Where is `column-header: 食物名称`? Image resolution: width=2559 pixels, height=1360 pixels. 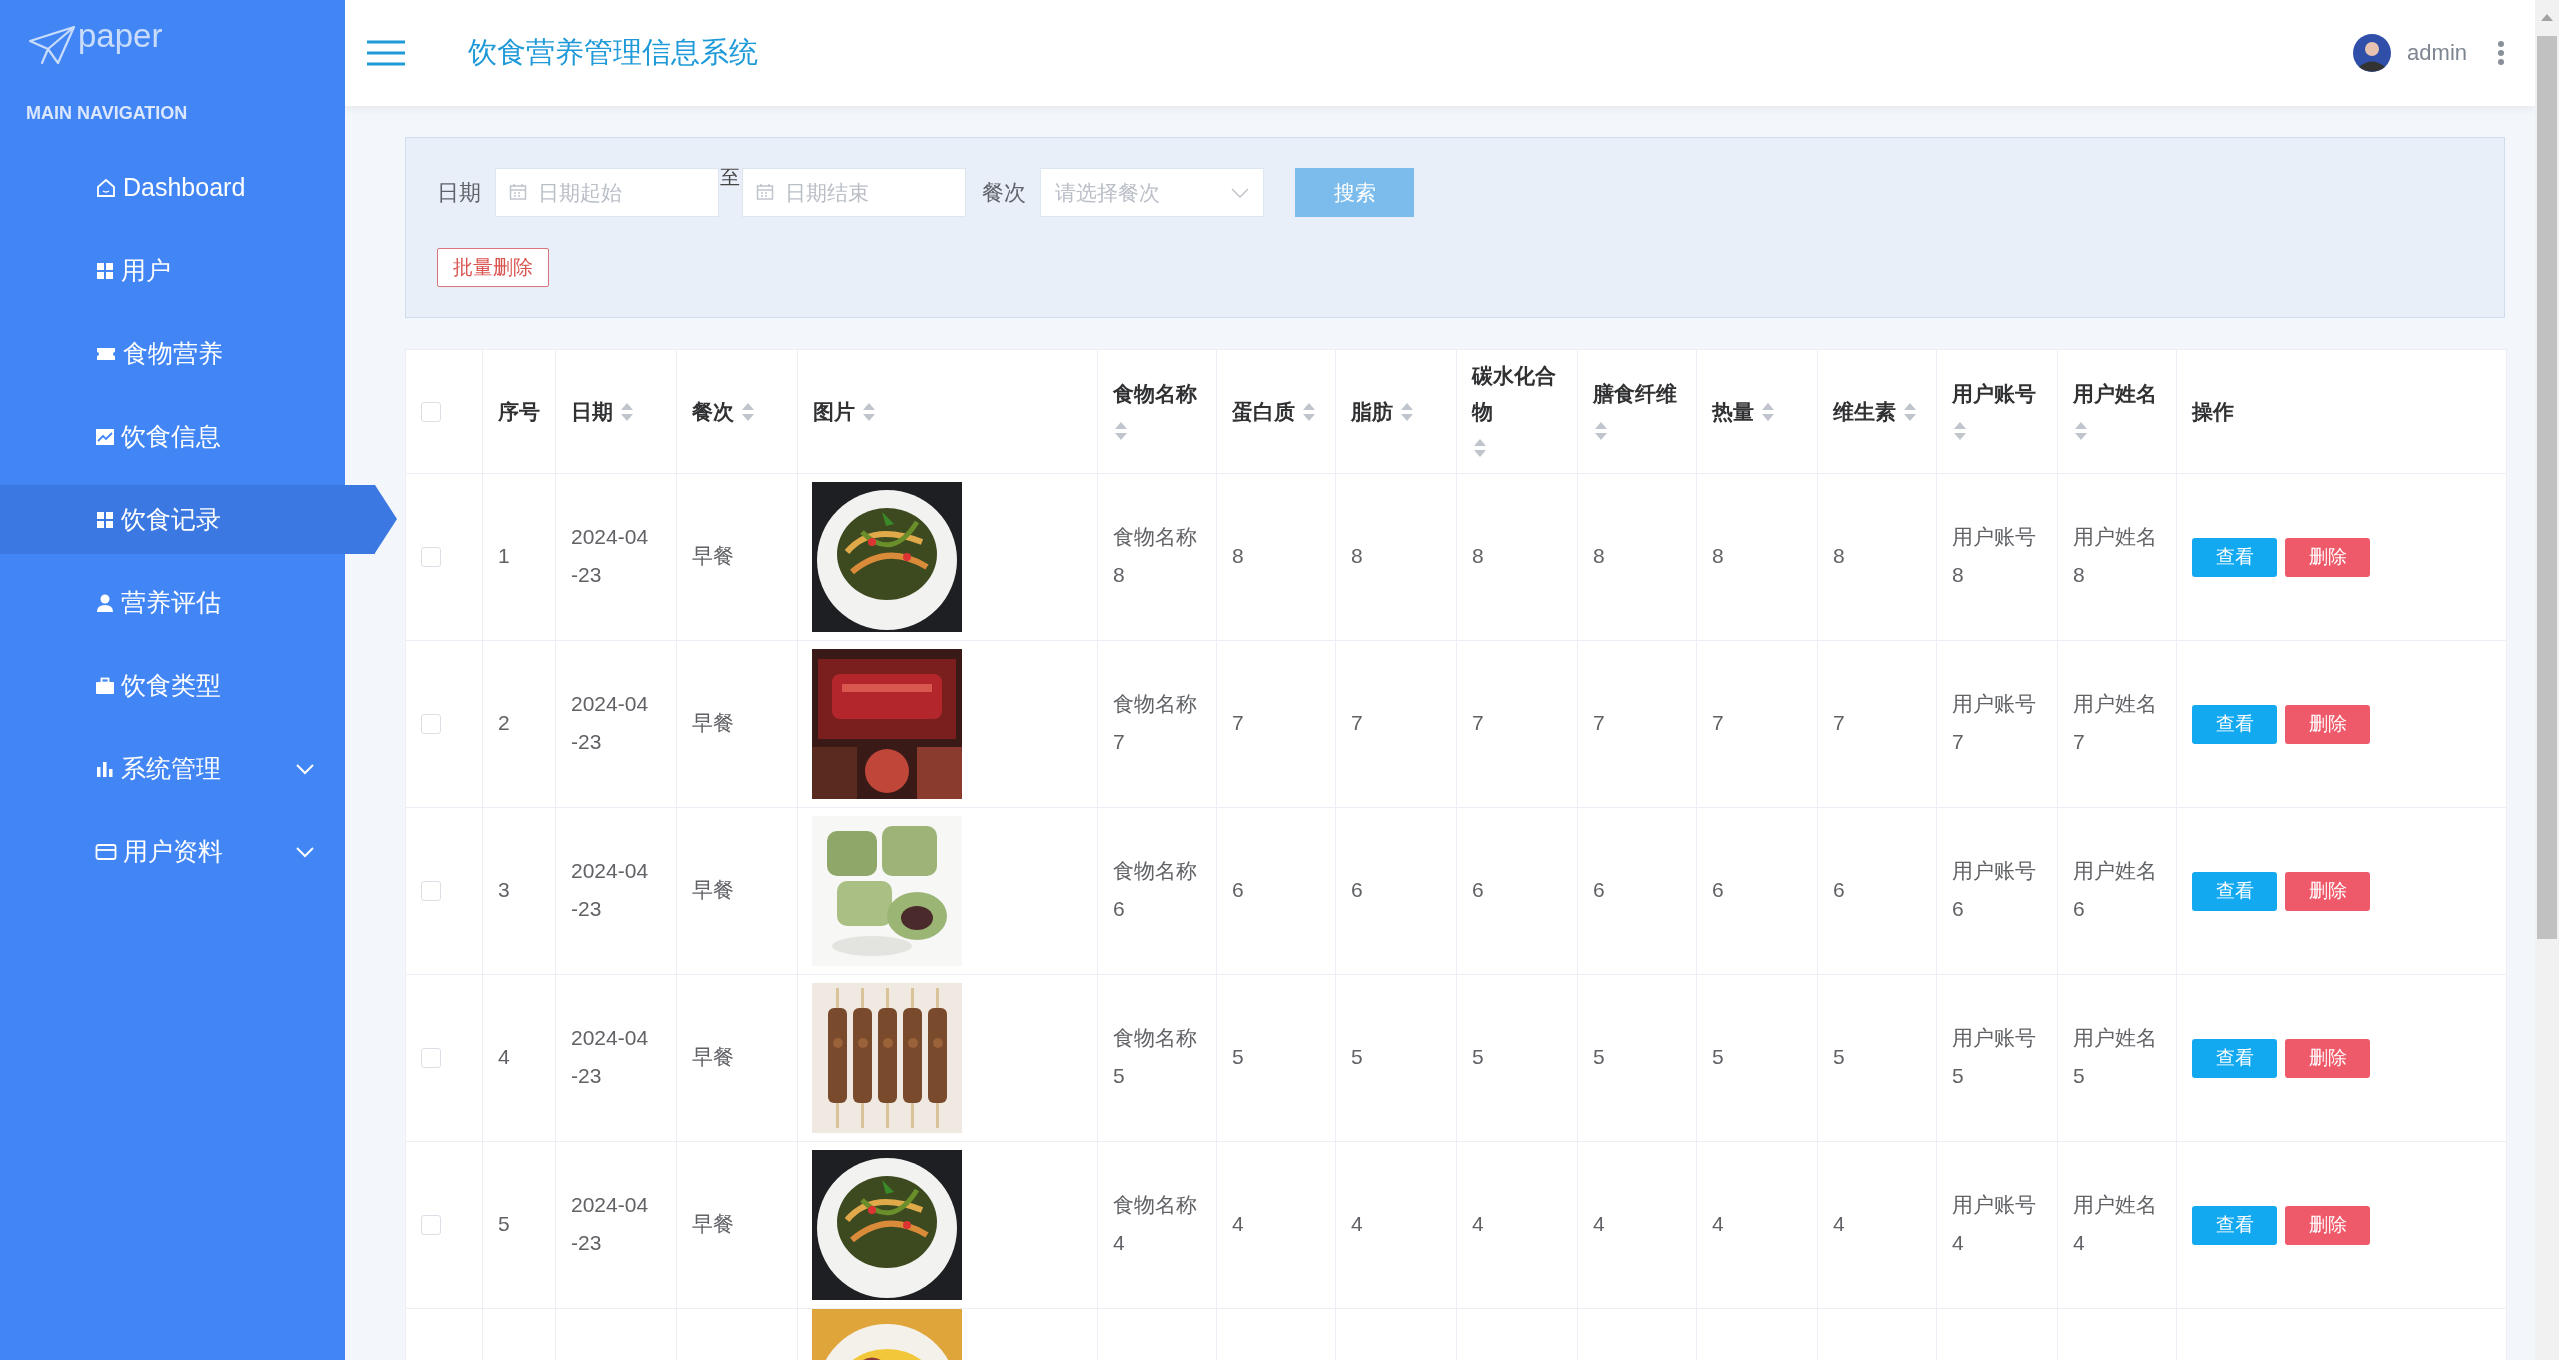 column-header: 食物名称 is located at coordinates (1155, 393).